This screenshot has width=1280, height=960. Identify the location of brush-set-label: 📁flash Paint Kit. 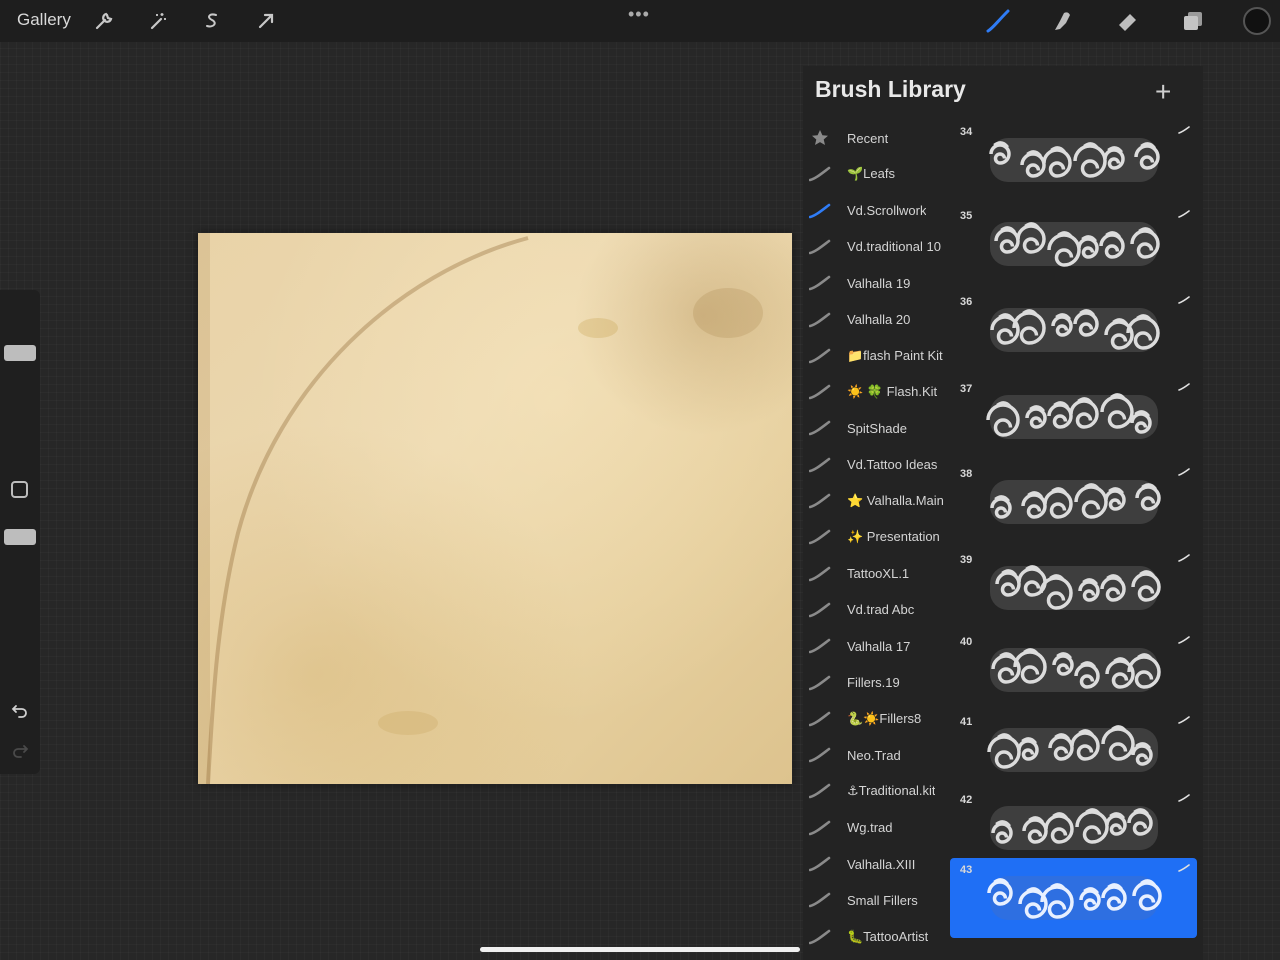
(895, 355).